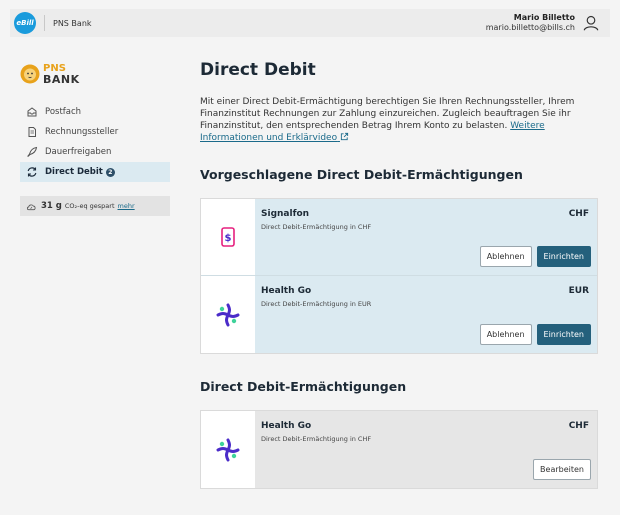  What do you see at coordinates (95, 74) in the screenshot?
I see `pns-bank-logo: PNS BANK` at bounding box center [95, 74].